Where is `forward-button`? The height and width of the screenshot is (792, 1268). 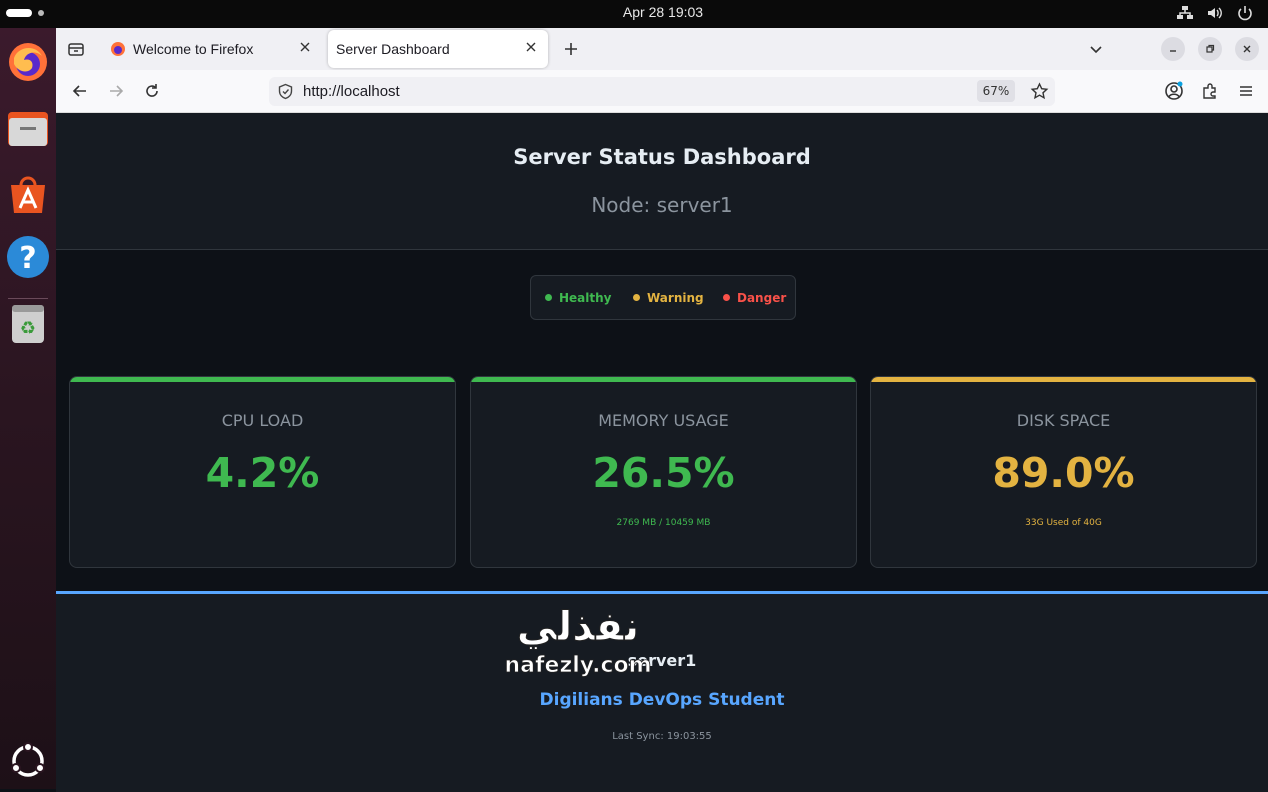 forward-button is located at coordinates (116, 91).